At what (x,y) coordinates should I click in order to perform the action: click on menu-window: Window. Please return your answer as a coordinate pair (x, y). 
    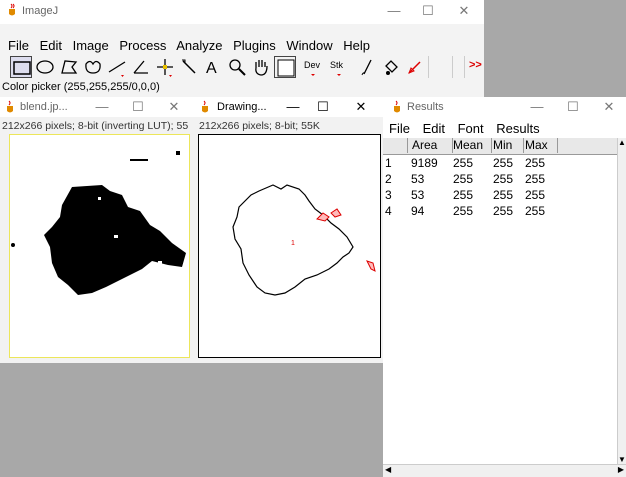
    Looking at the image, I should click on (309, 45).